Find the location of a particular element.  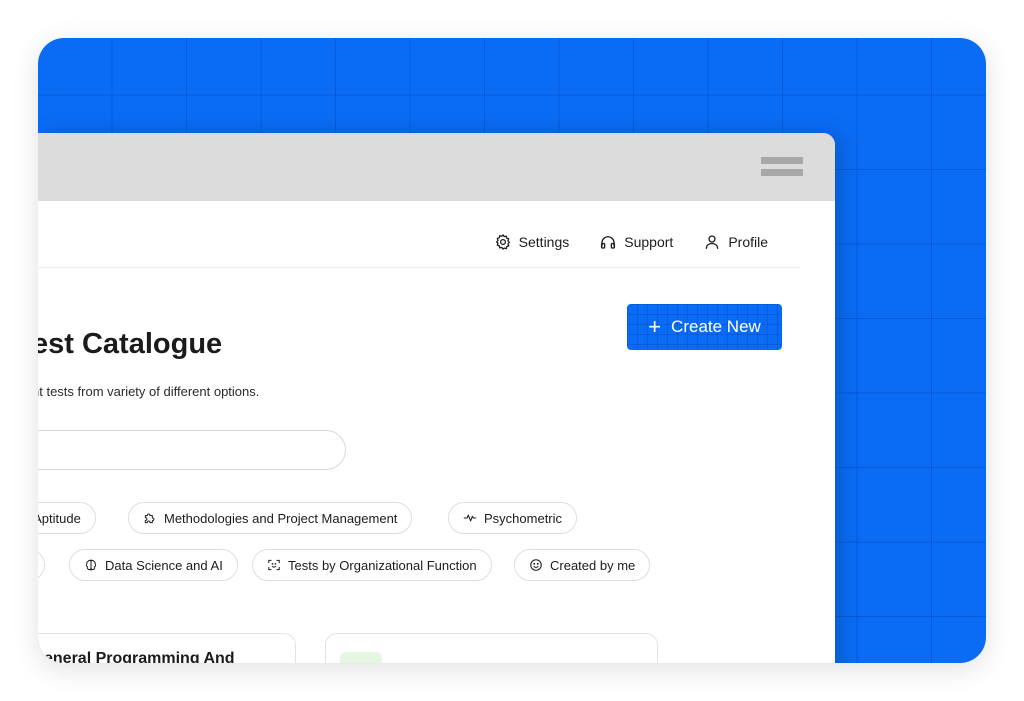

chip-aptitude: d Aptitude is located at coordinates (67, 518).